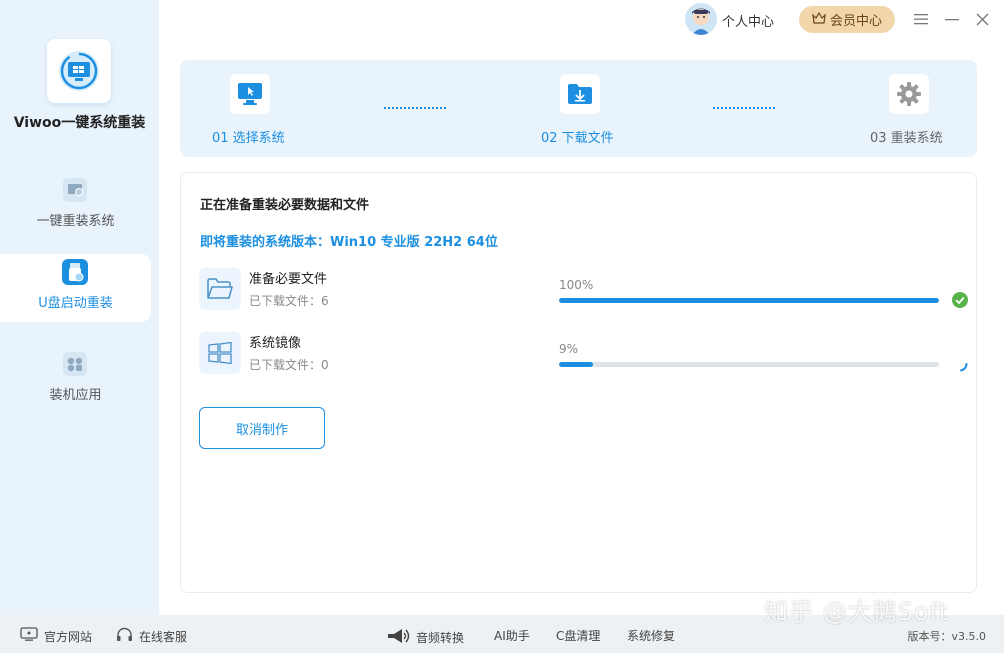 The image size is (1004, 653). Describe the element at coordinates (75, 303) in the screenshot. I see `sidebar-item-label: U盘启动重装` at that location.